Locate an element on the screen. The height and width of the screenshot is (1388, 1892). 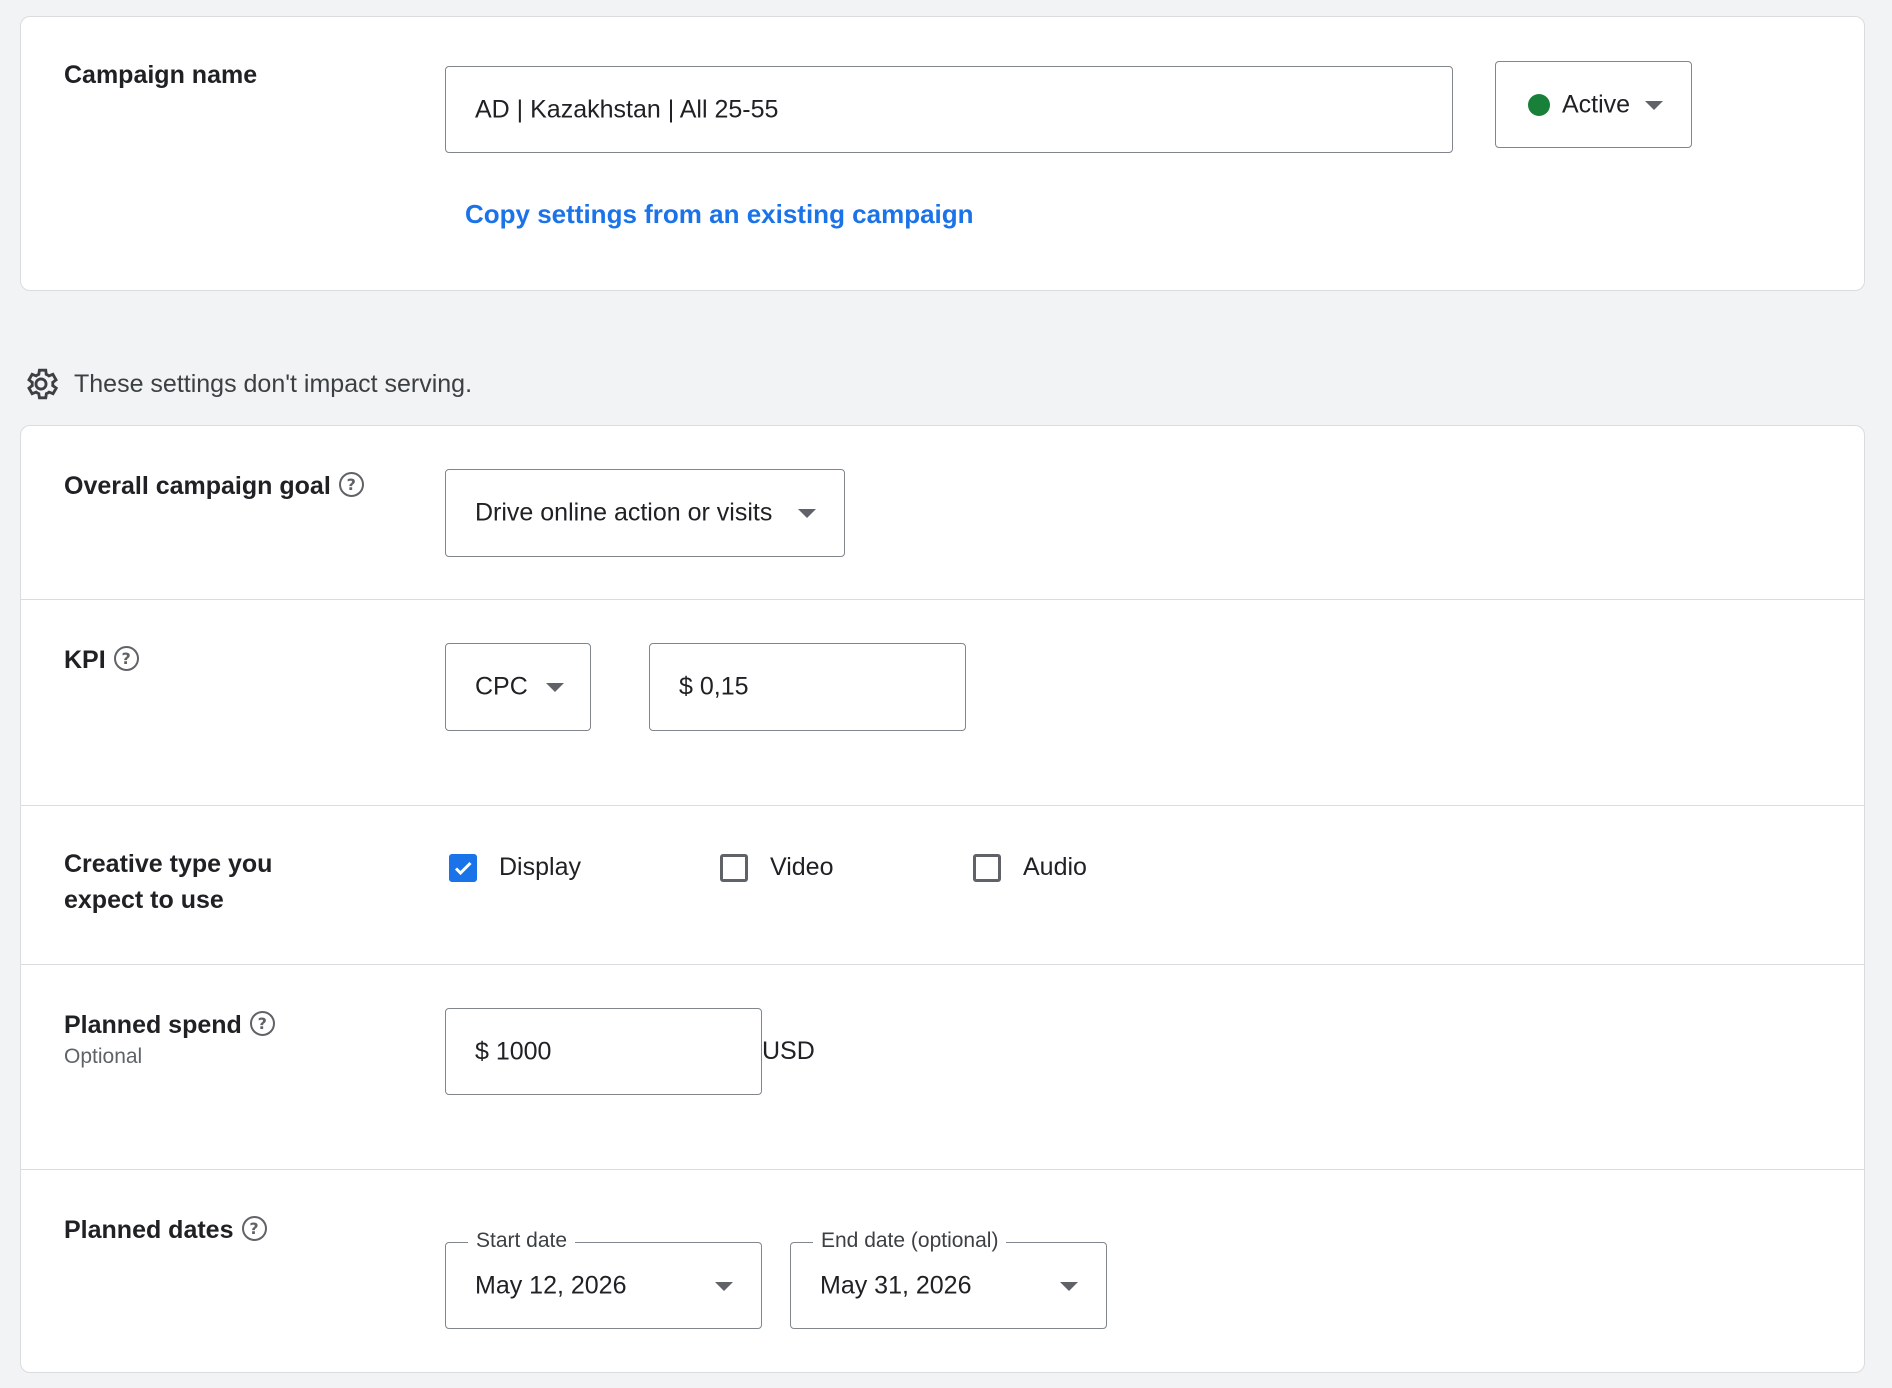
goal-value: Drive online action or visits is located at coordinates (624, 512).